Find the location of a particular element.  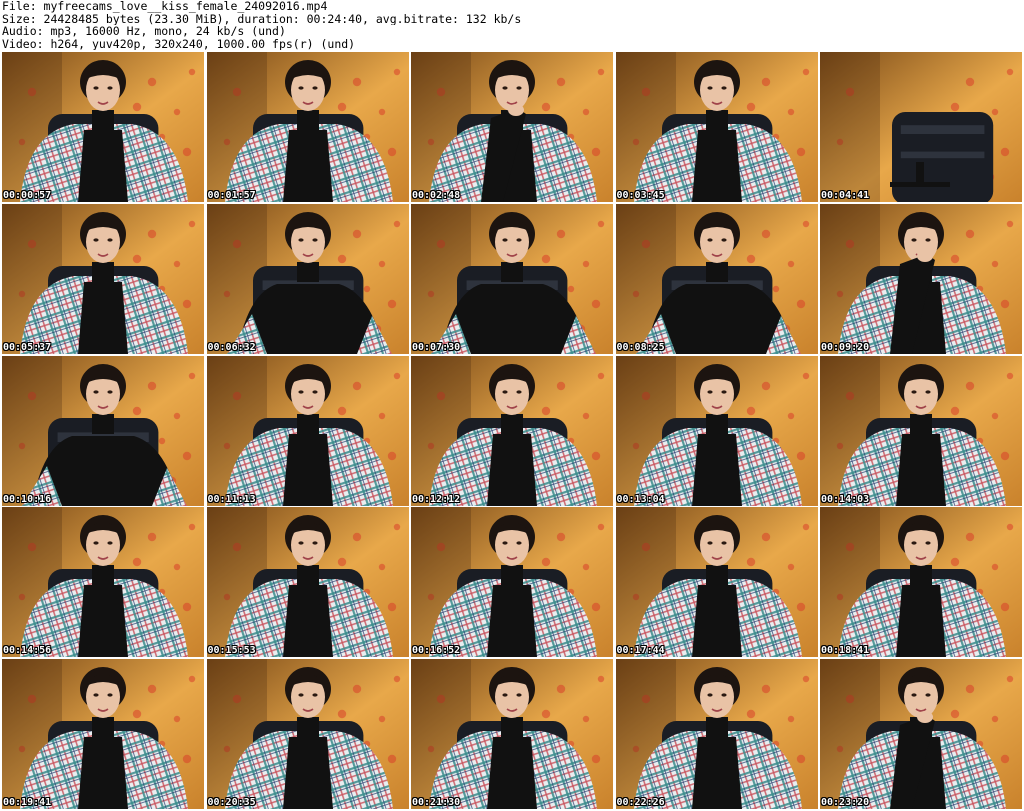

video-thumbnail: 00:14:03 is located at coordinates (921, 430).